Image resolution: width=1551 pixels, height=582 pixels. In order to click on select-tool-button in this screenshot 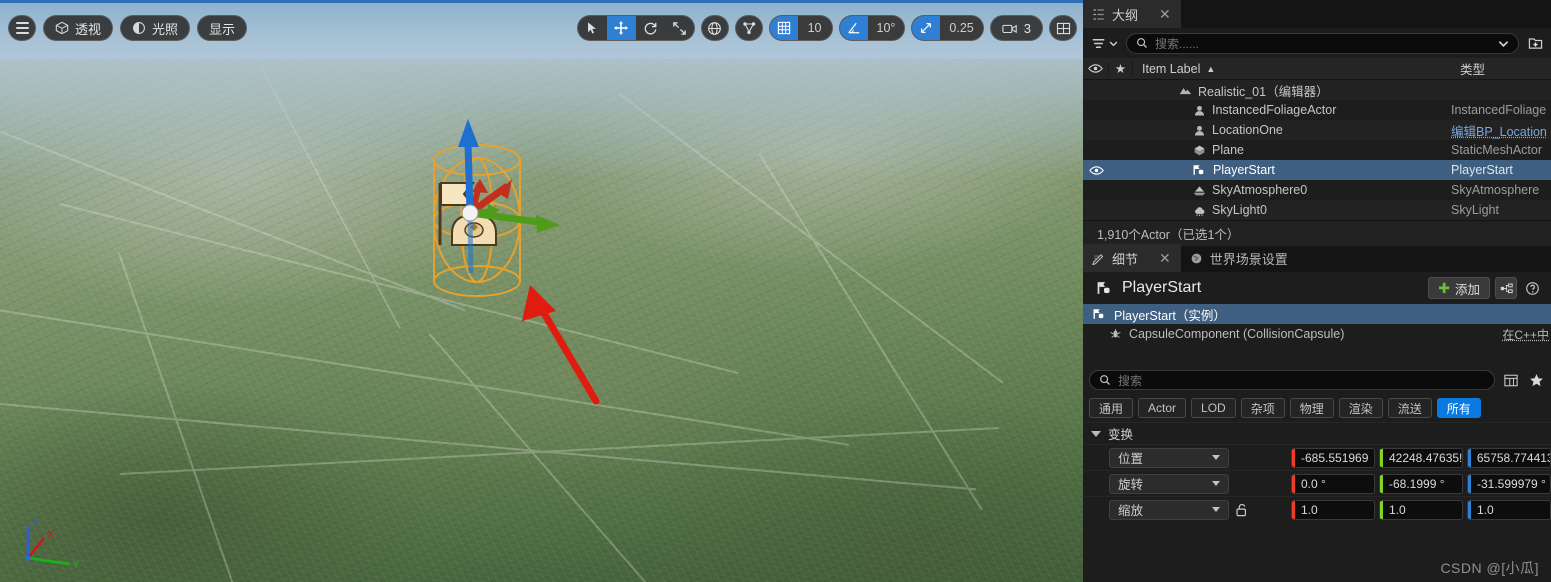, I will do `click(592, 28)`.